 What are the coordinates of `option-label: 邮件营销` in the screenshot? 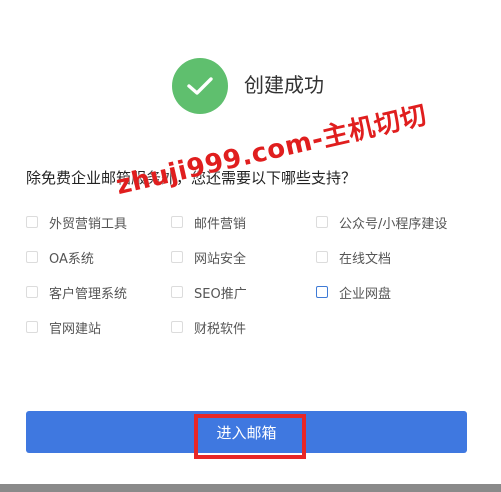 It's located at (220, 224).